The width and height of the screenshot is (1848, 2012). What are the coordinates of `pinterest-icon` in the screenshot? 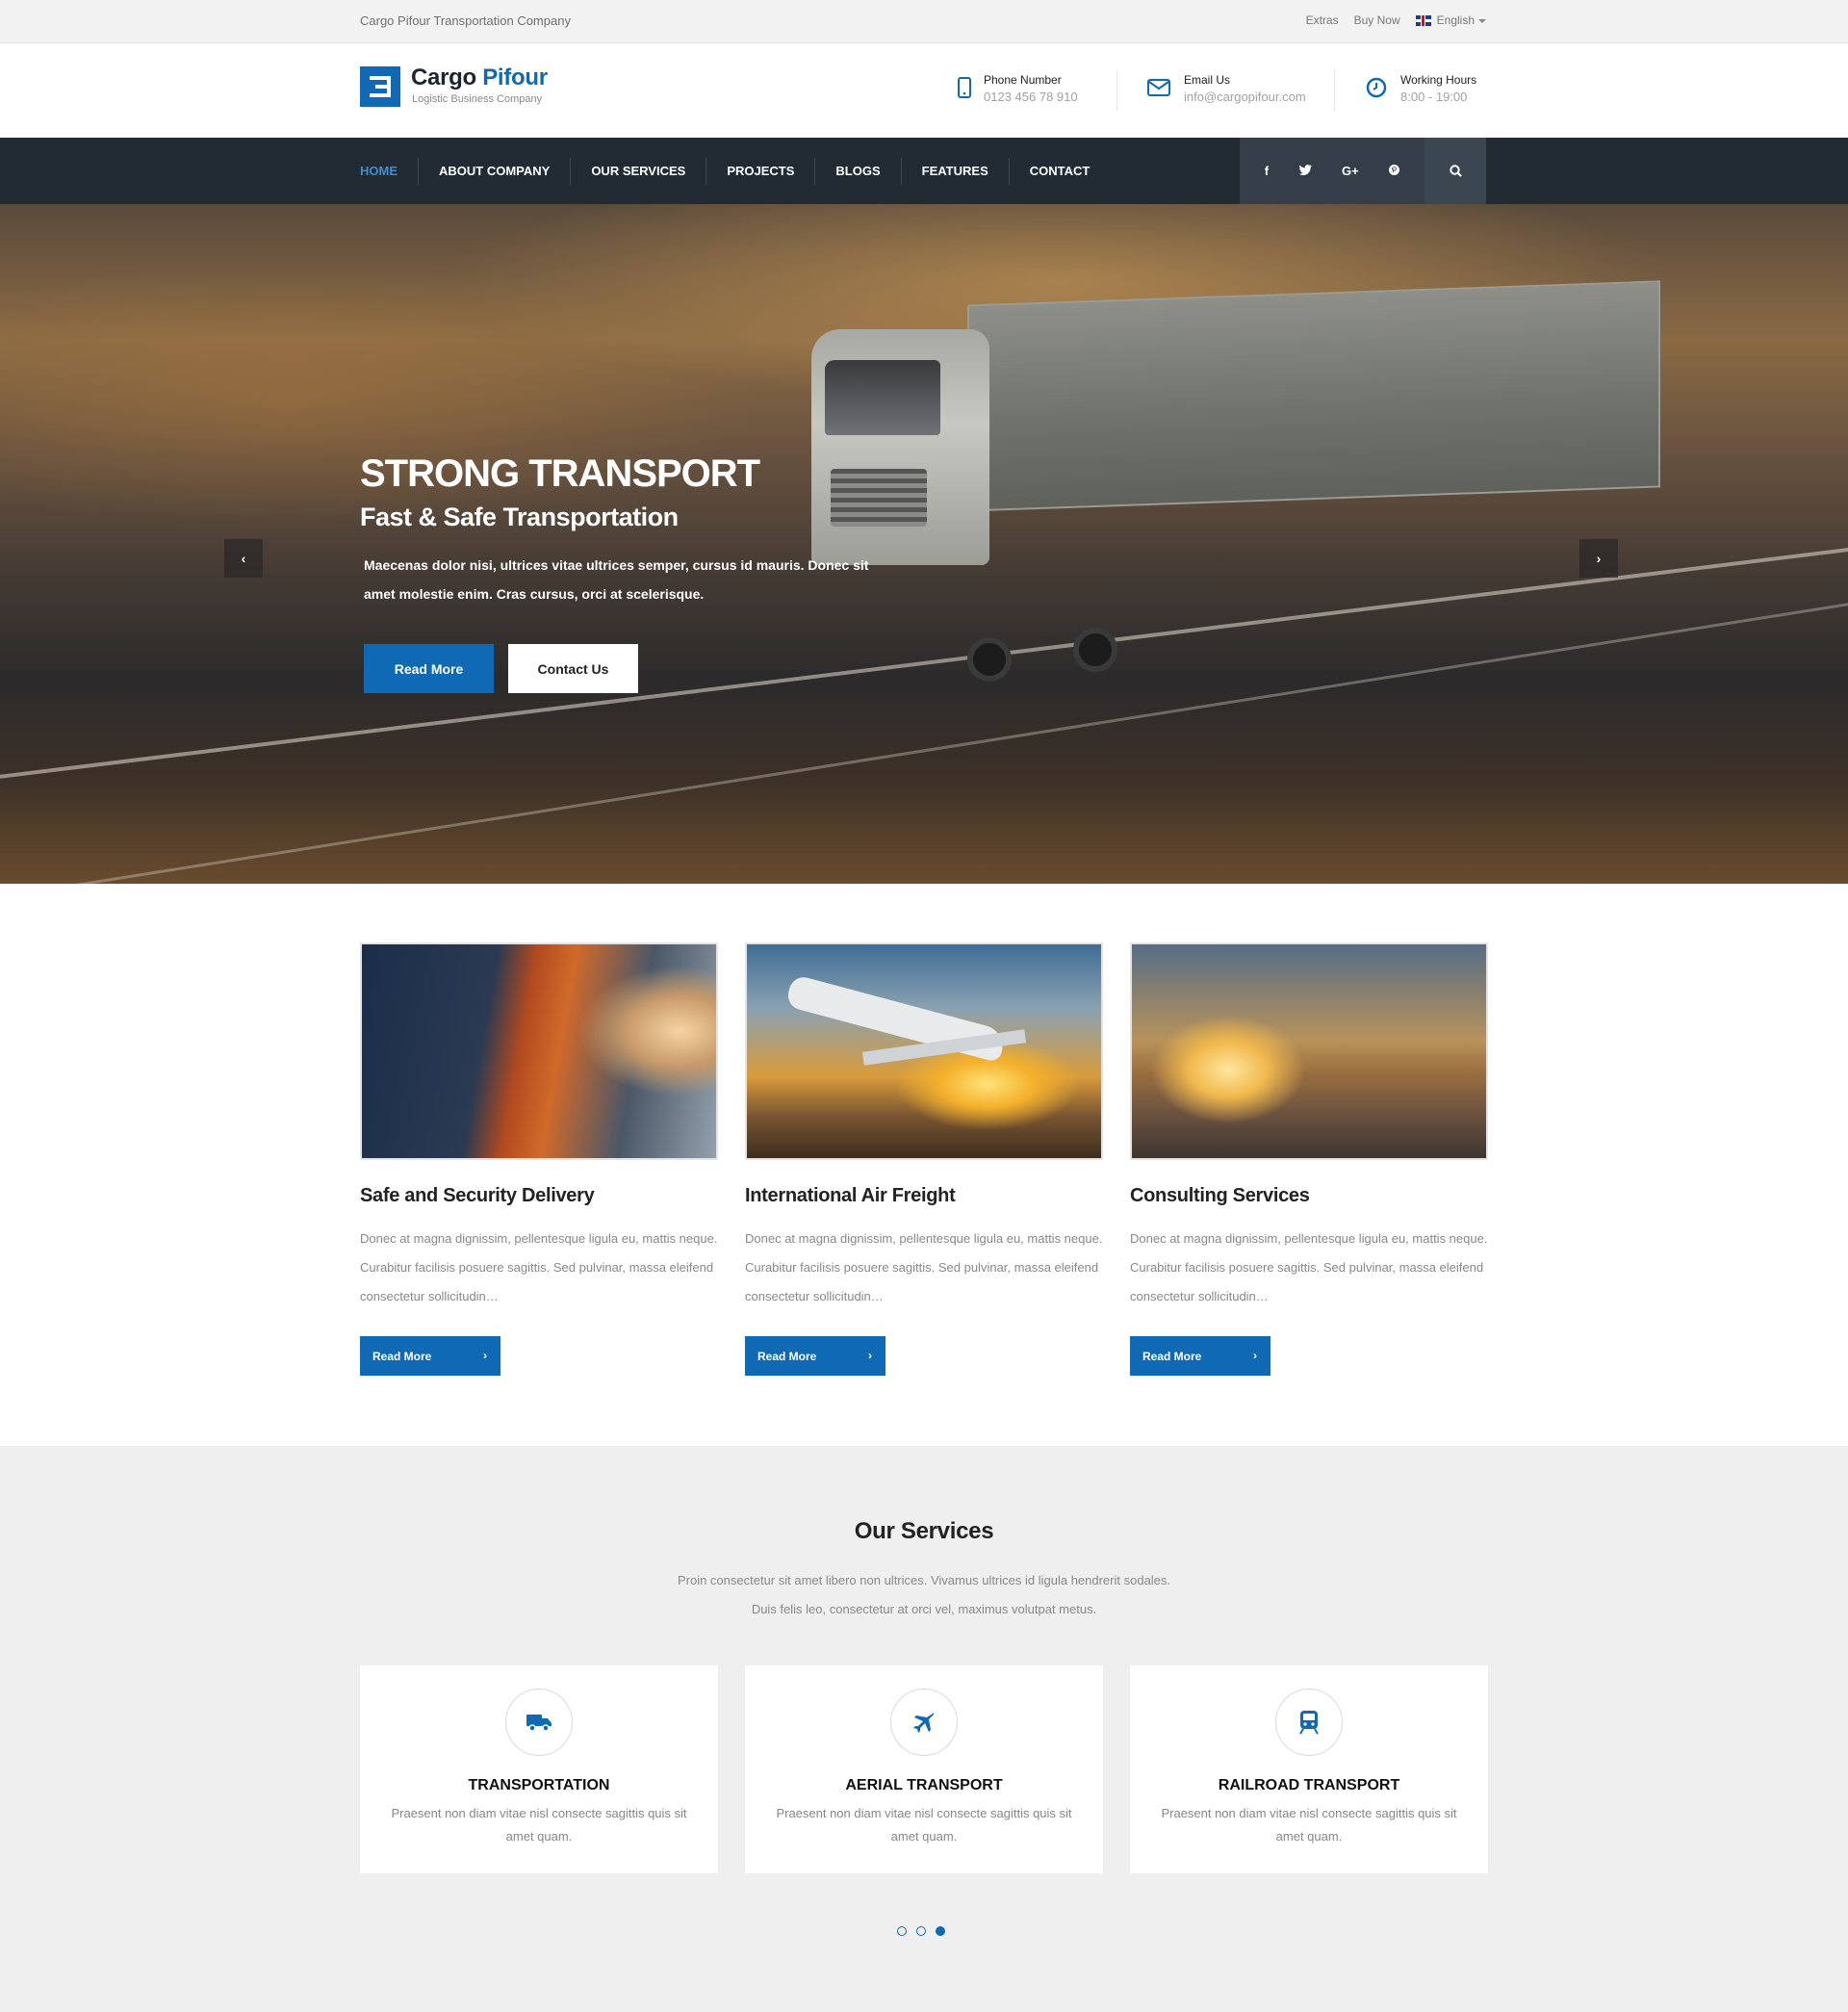 It's located at (1394, 171).